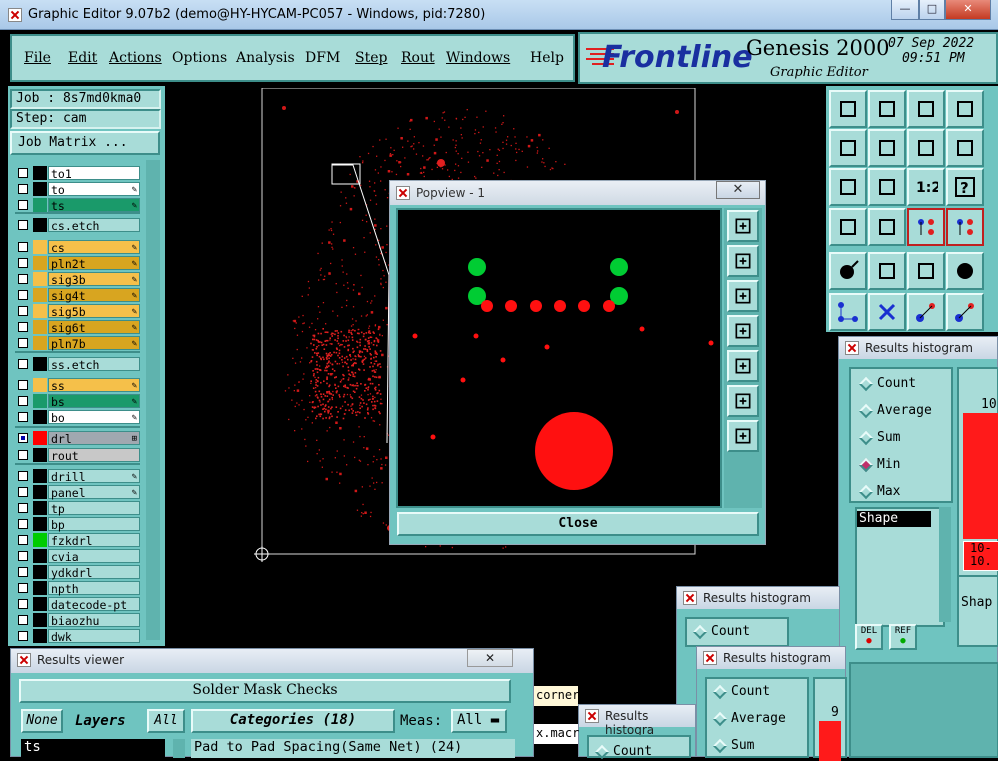 Image resolution: width=998 pixels, height=761 pixels. I want to click on layer-name: ss.etch, so click(94, 364).